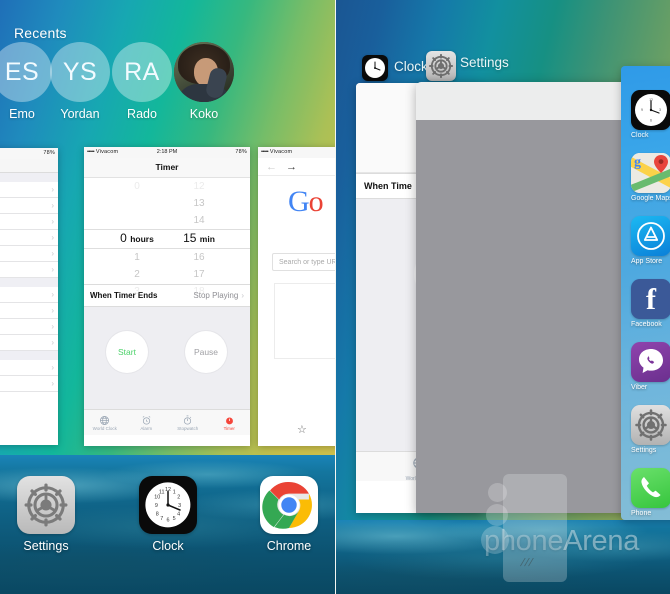  I want to click on picker-value: 16, so click(199, 257).